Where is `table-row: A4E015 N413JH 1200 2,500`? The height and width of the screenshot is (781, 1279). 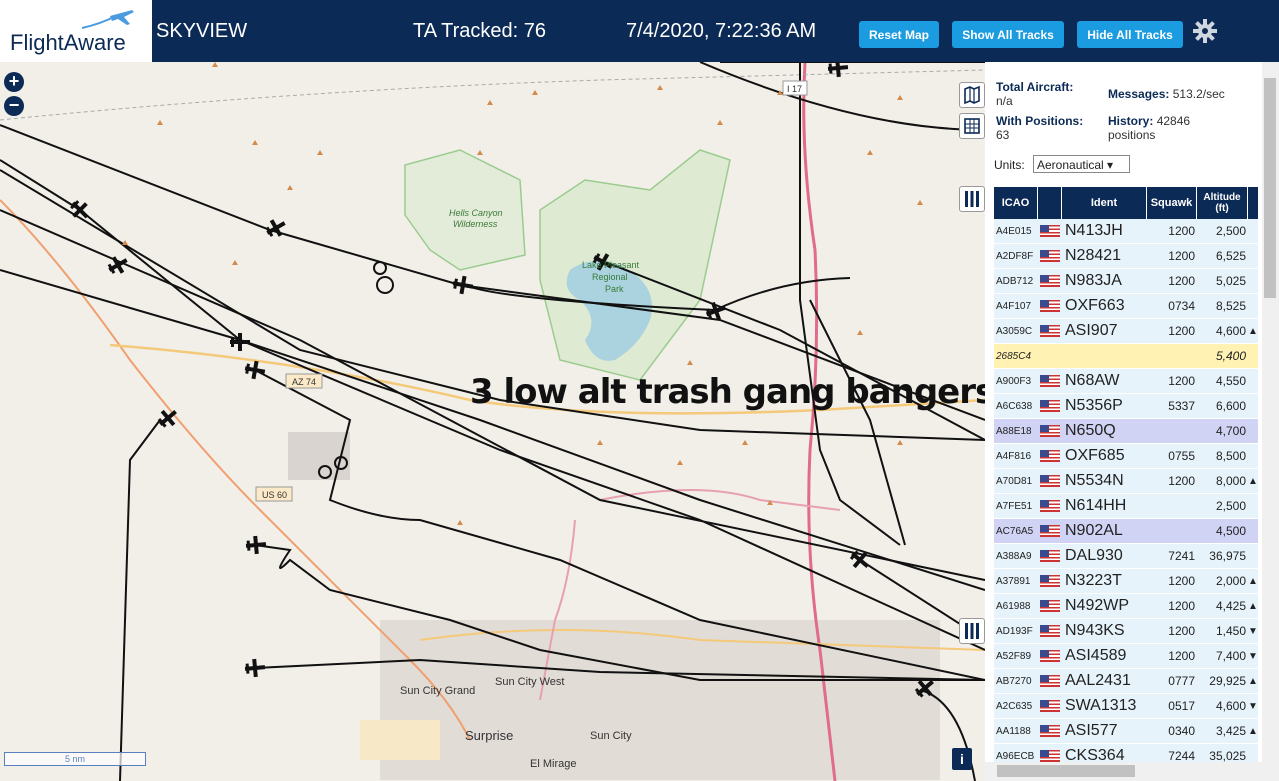 table-row: A4E015 N413JH 1200 2,500 is located at coordinates (1126, 231).